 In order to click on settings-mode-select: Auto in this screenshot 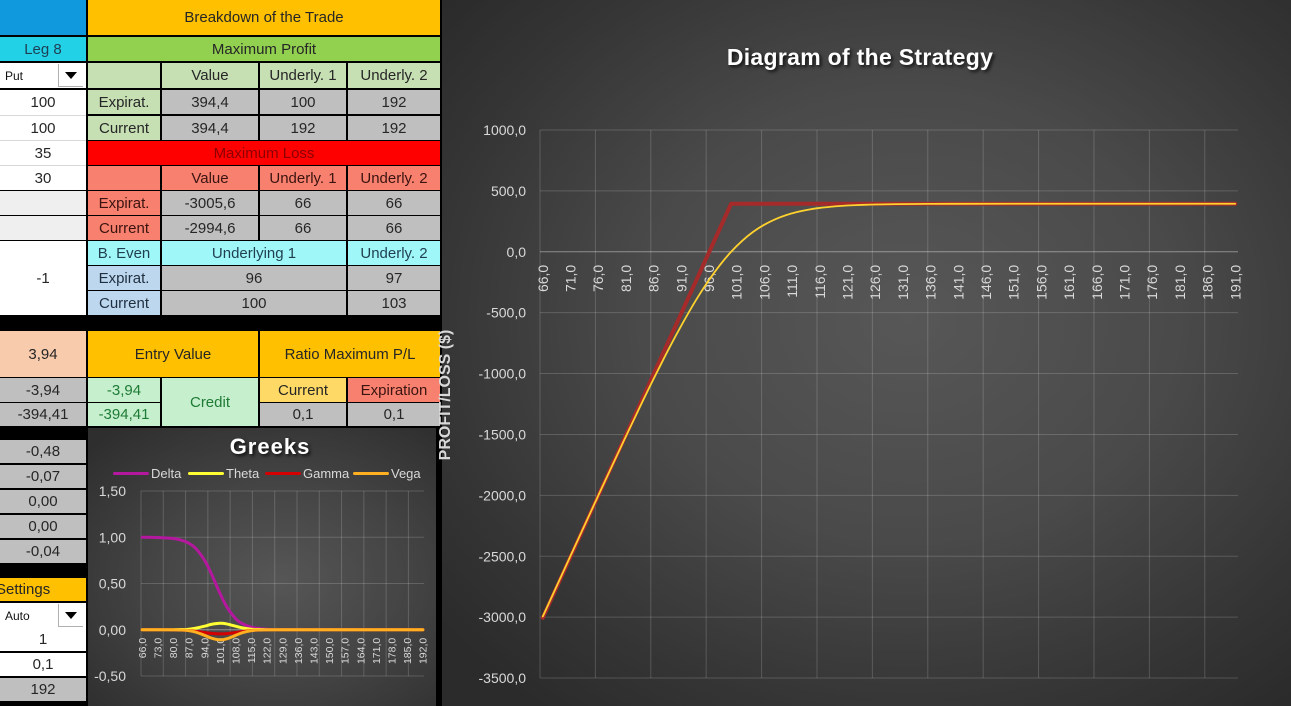, I will do `click(43, 615)`.